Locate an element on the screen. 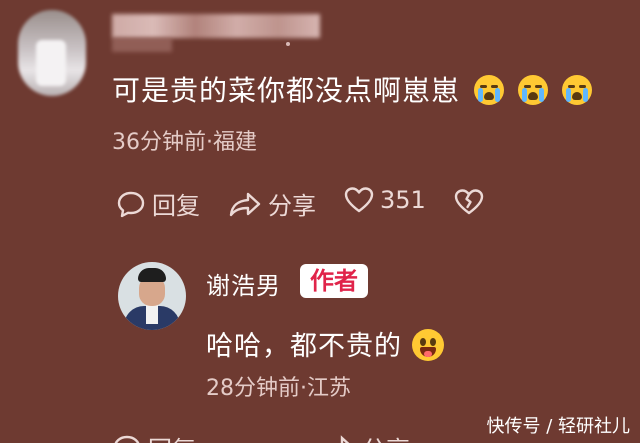 The height and width of the screenshot is (443, 640). comment-time-location: 36分钟前·福建 is located at coordinates (184, 142).